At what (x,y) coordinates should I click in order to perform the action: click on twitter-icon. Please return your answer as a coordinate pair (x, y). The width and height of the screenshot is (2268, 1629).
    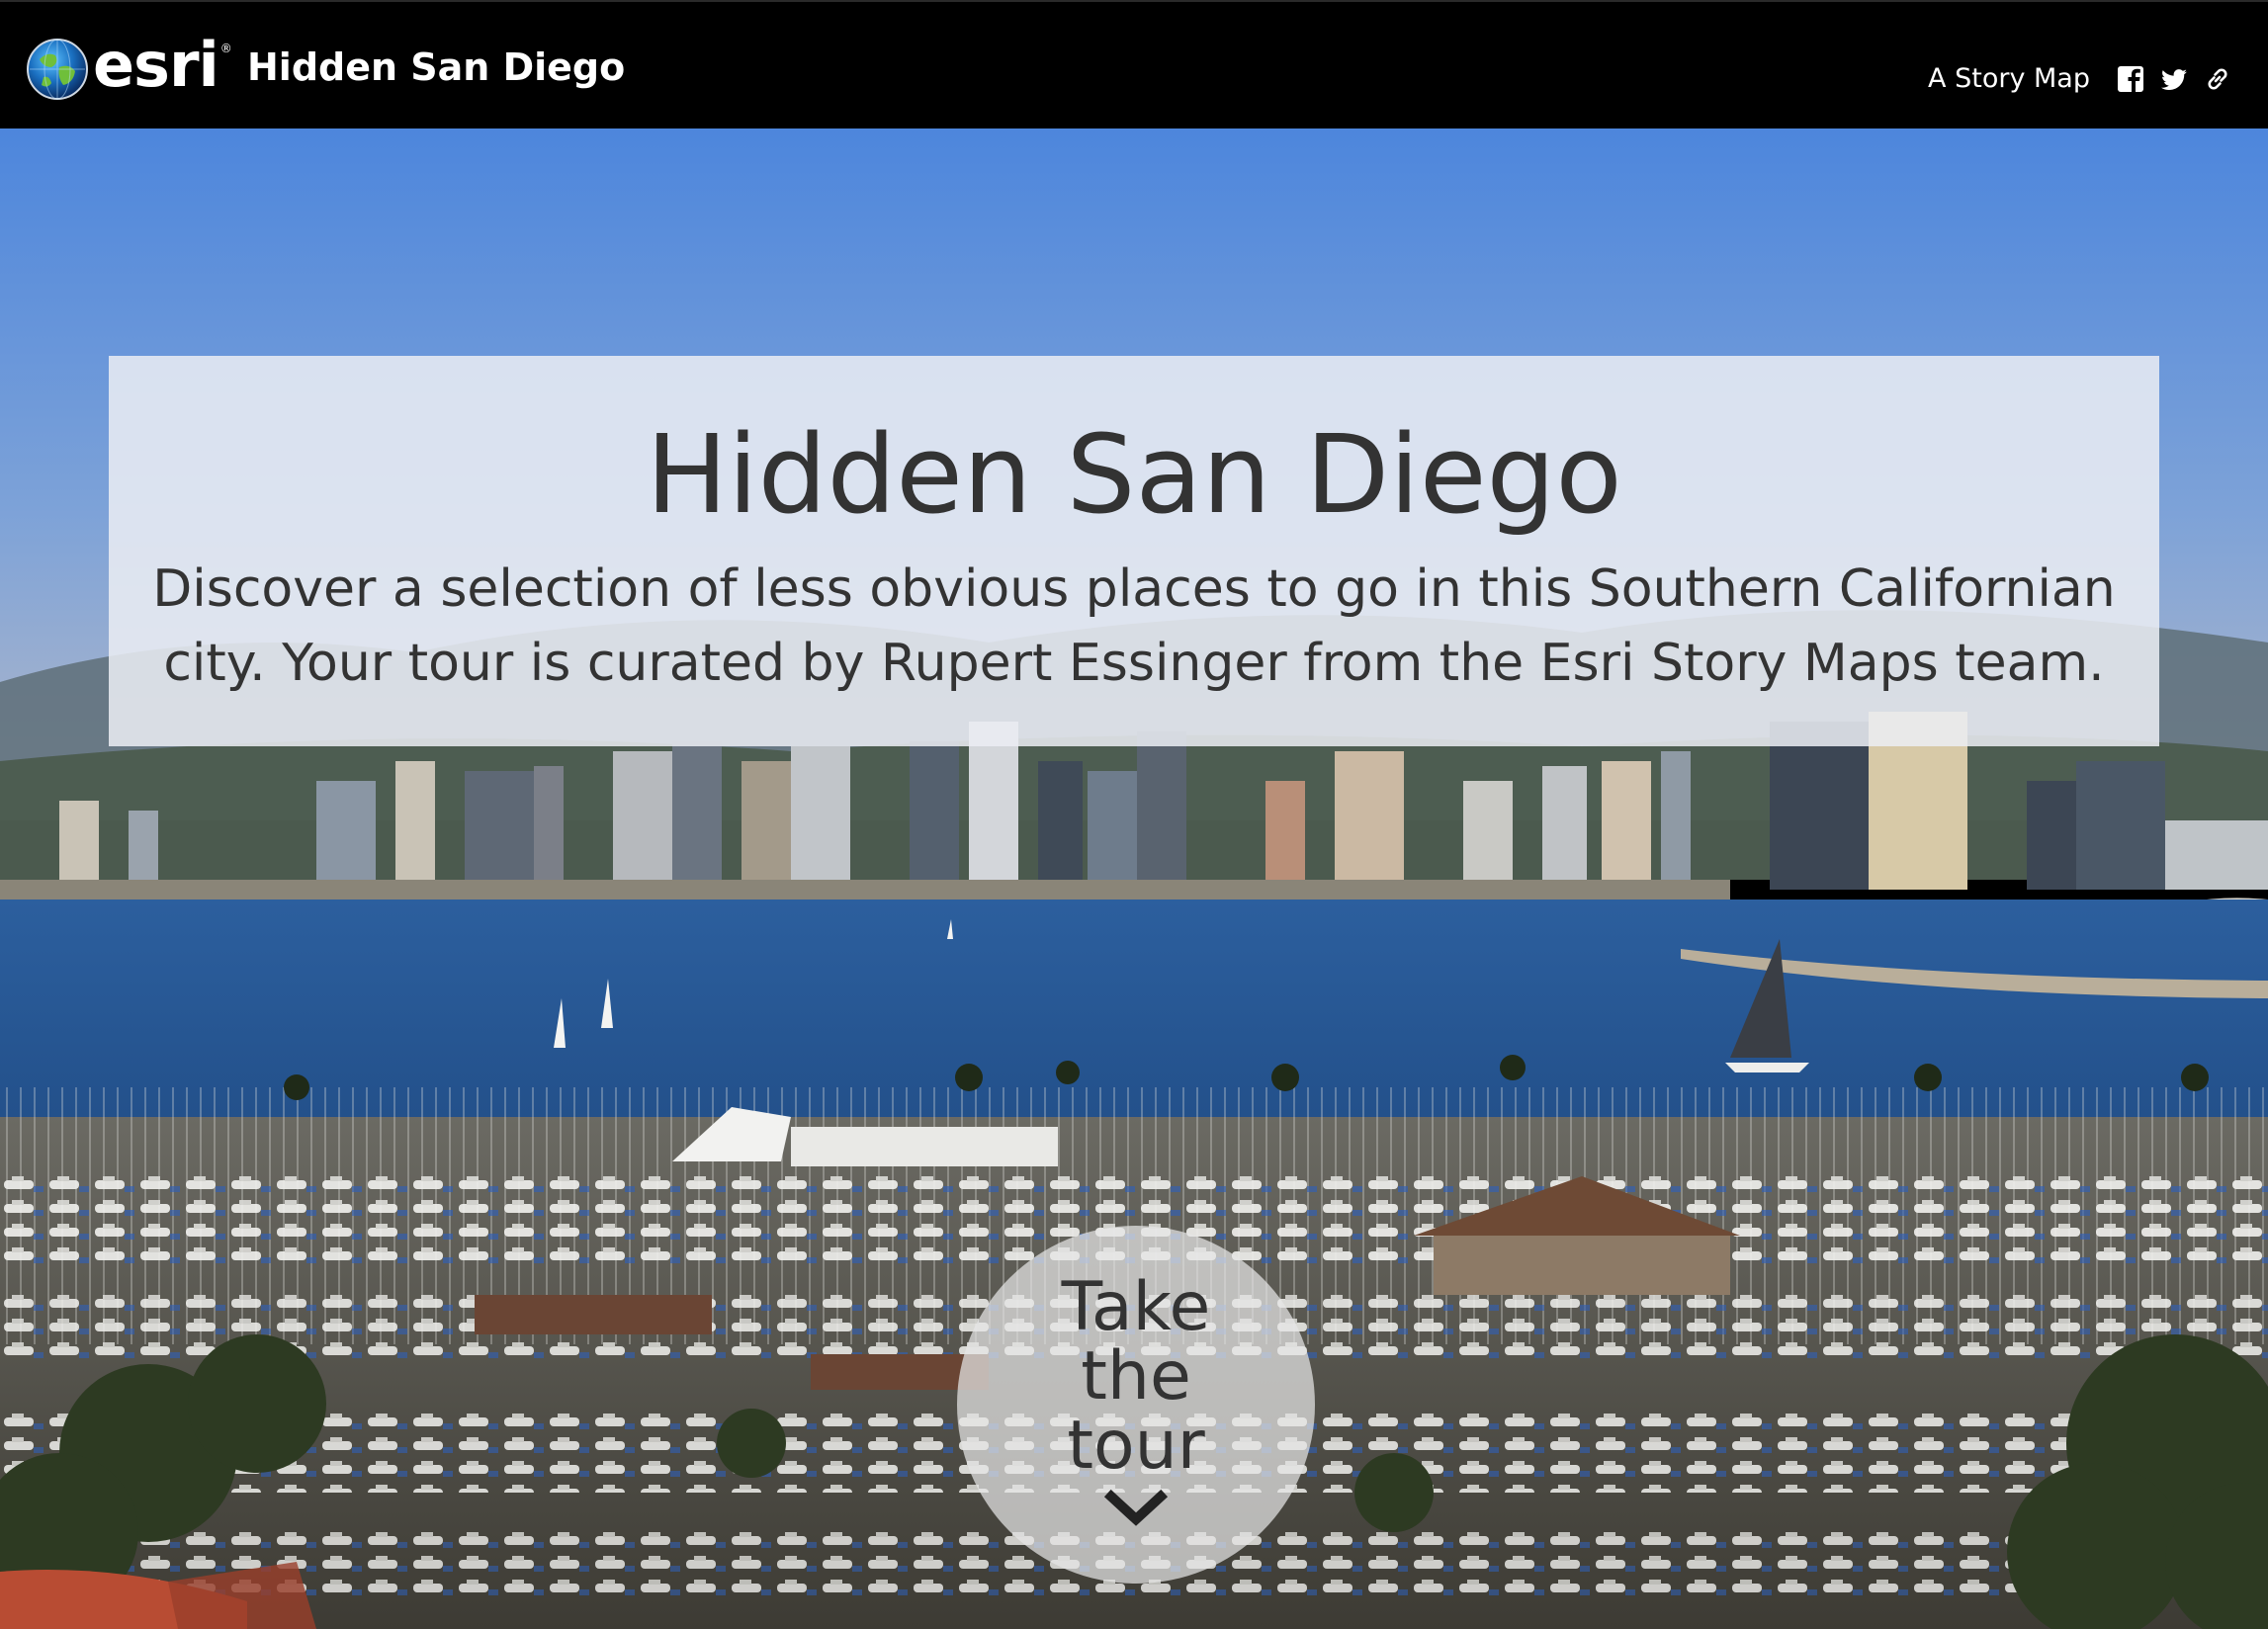
    Looking at the image, I should click on (2174, 79).